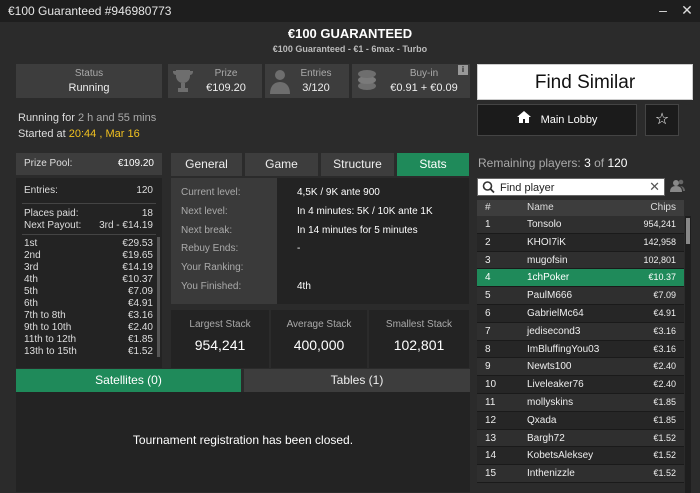 This screenshot has height=493, width=700. What do you see at coordinates (304, 286) in the screenshot?
I see `stat-value: 4th` at bounding box center [304, 286].